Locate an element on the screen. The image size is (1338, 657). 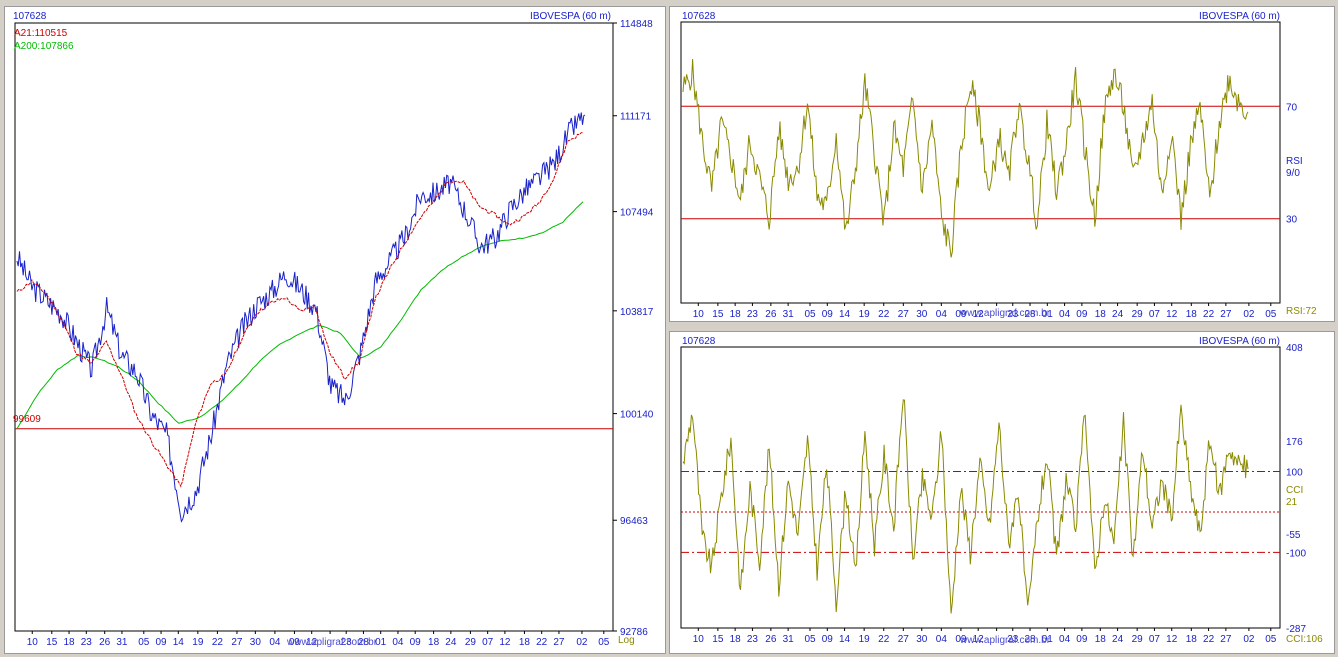
rsi-x-tick-label: 15 is located at coordinates (718, 314).